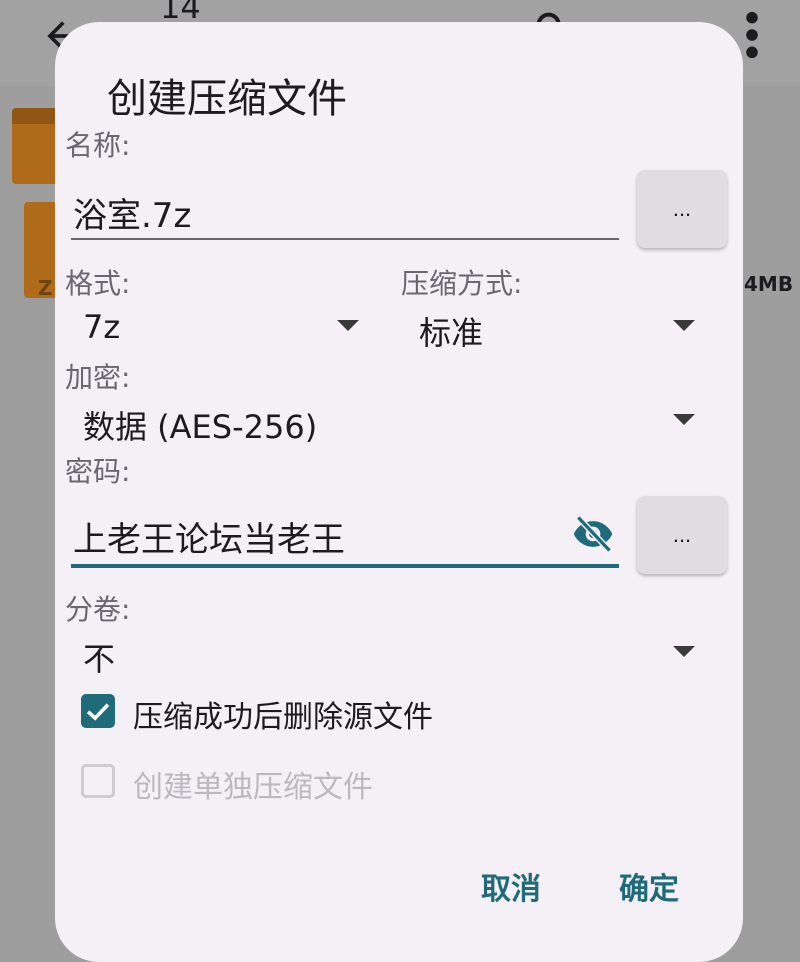 The width and height of the screenshot is (800, 962). What do you see at coordinates (98, 283) in the screenshot?
I see `format-label: 格式:` at bounding box center [98, 283].